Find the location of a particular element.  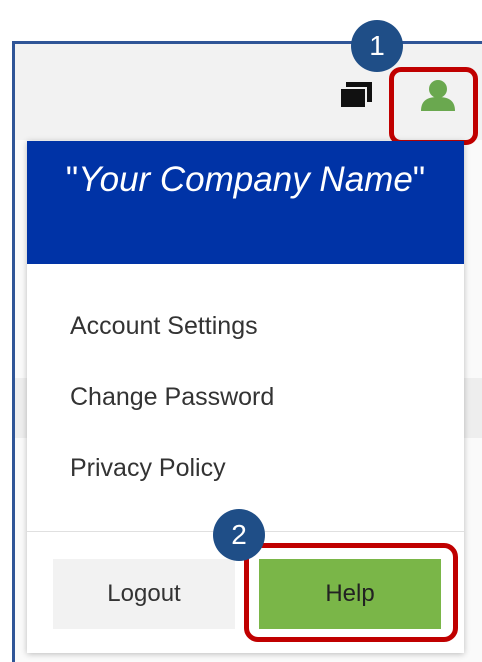

logout-button: Logout is located at coordinates (144, 594).